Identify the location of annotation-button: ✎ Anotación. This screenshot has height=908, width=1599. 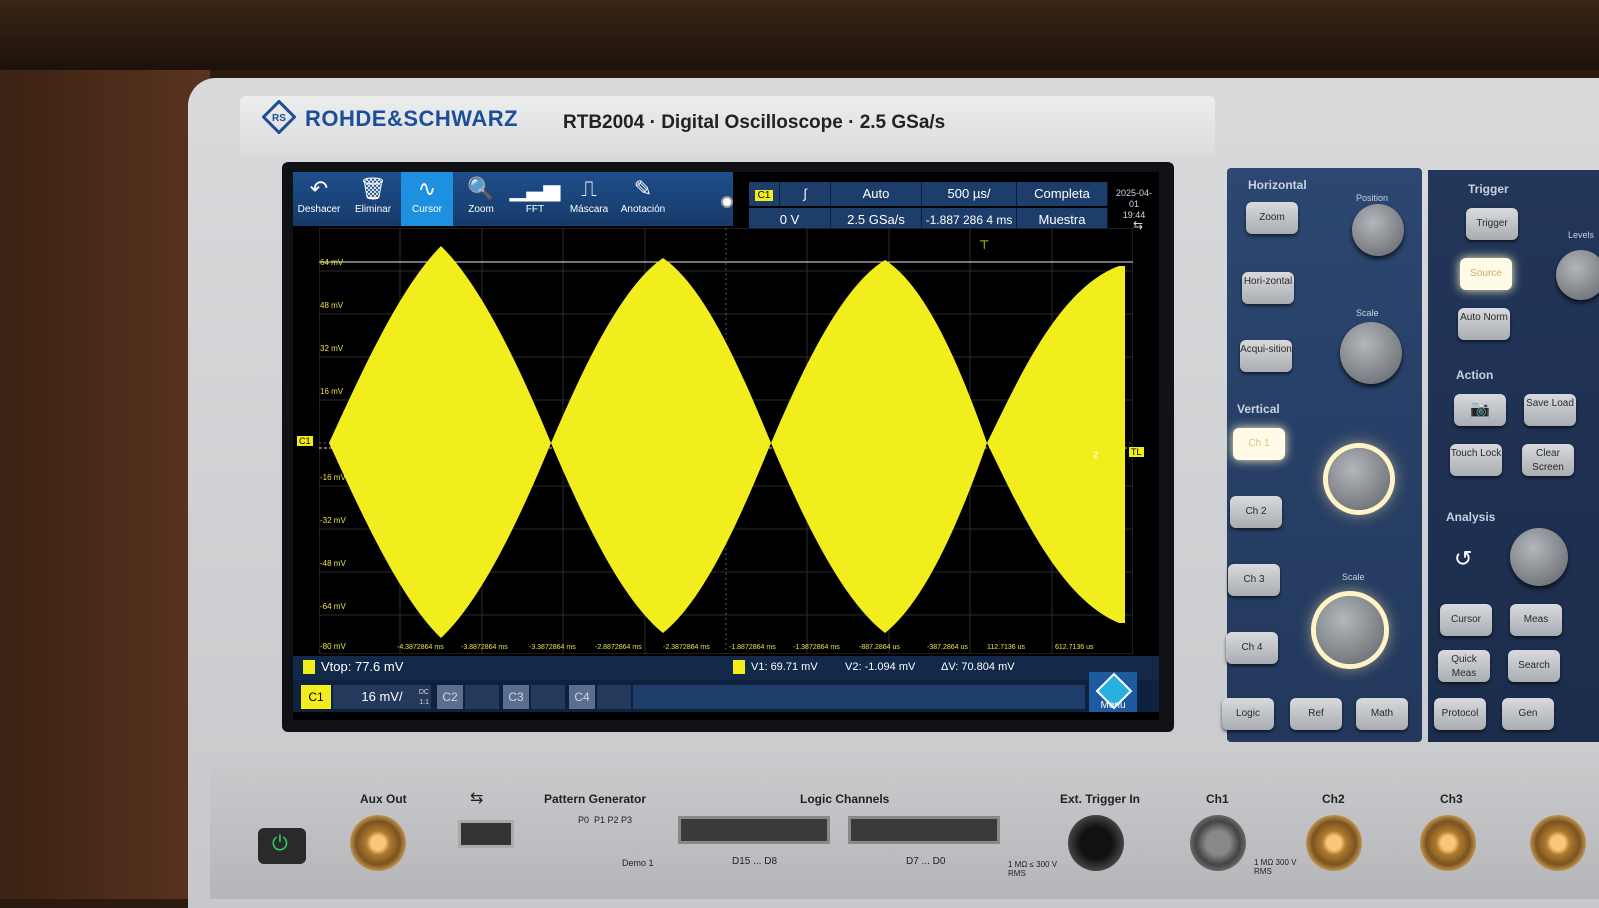
(643, 199).